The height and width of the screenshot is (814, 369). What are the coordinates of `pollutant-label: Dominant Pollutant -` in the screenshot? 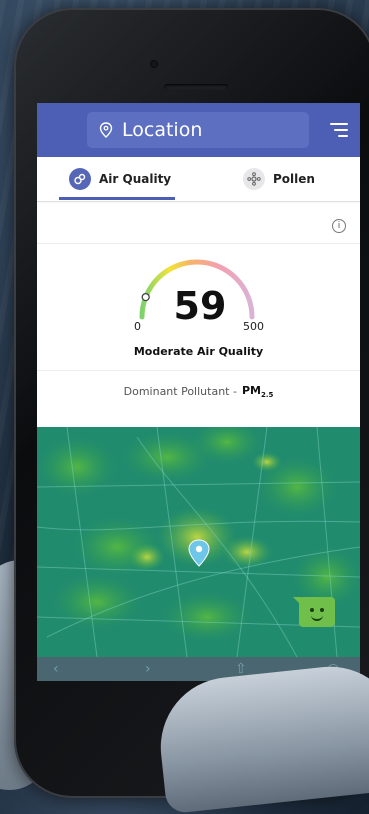 It's located at (180, 391).